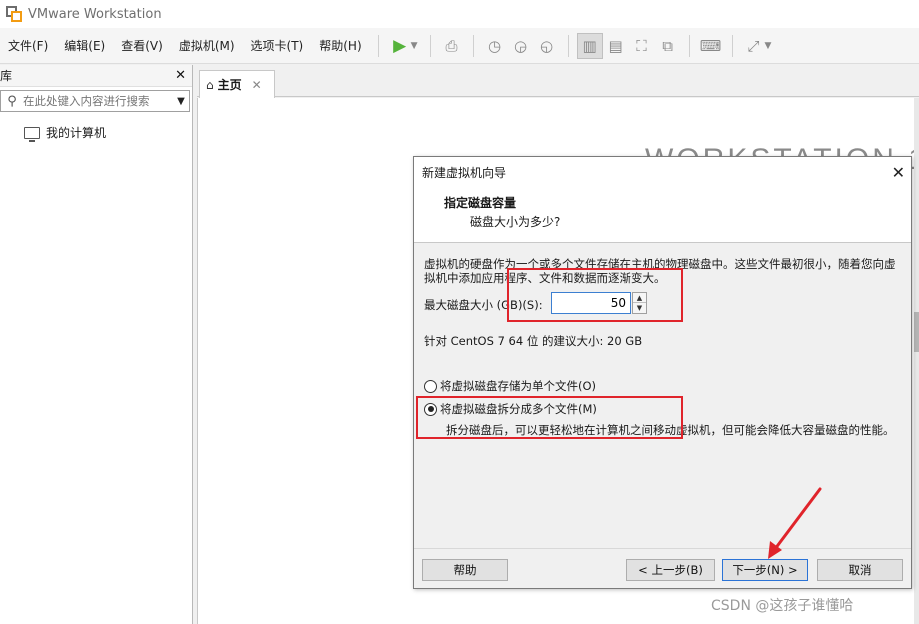 This screenshot has width=919, height=624. What do you see at coordinates (277, 46) in the screenshot?
I see `menu-tabs: 选项卡(T)` at bounding box center [277, 46].